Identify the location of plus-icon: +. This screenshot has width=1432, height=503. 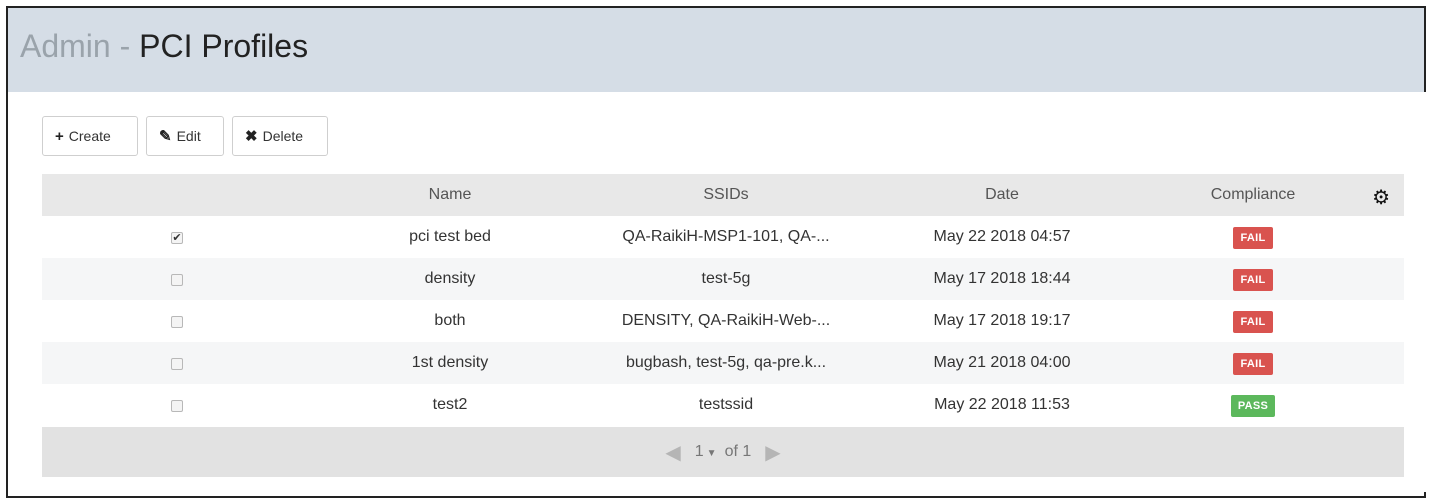
(59, 136).